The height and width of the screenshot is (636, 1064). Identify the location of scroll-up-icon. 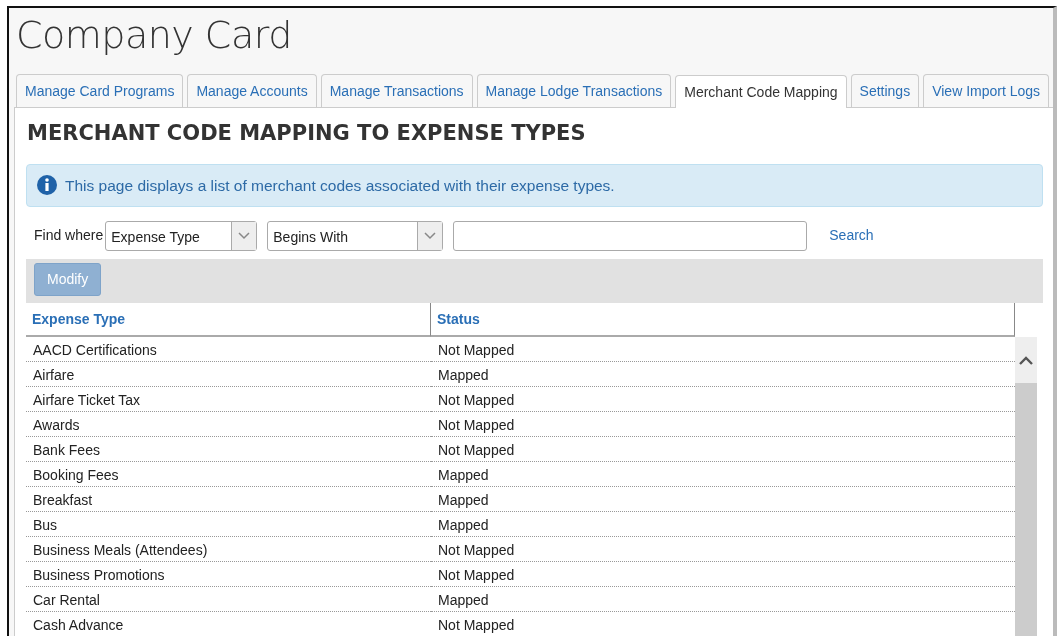
(1026, 360).